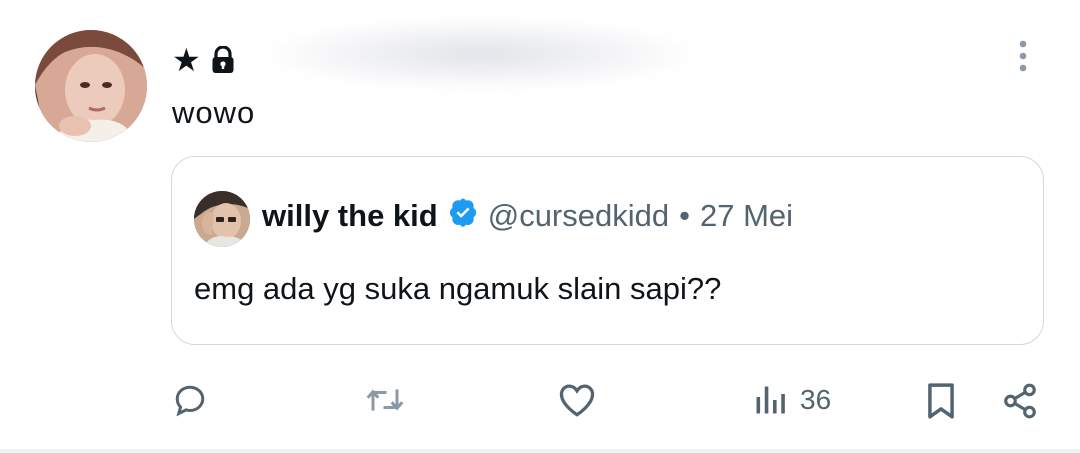  I want to click on divider, so click(540, 451).